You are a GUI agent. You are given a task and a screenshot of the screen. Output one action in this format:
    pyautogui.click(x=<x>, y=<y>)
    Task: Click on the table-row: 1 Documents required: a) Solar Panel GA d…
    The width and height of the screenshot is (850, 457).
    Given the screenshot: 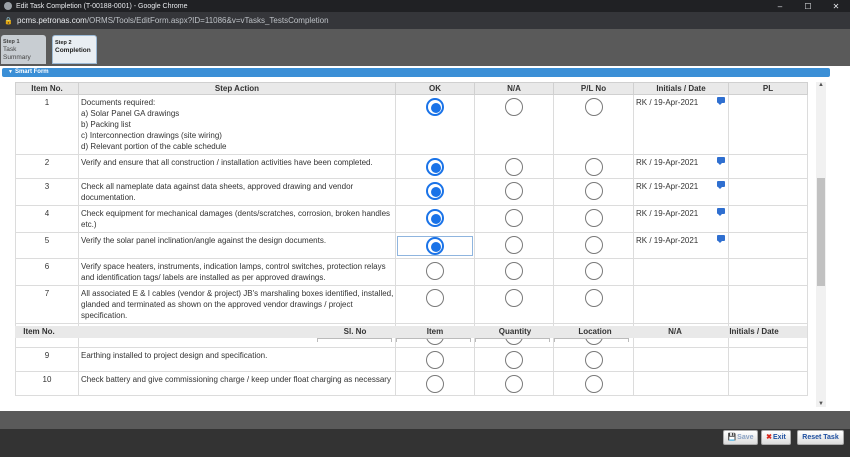 What is the action you would take?
    pyautogui.click(x=411, y=124)
    